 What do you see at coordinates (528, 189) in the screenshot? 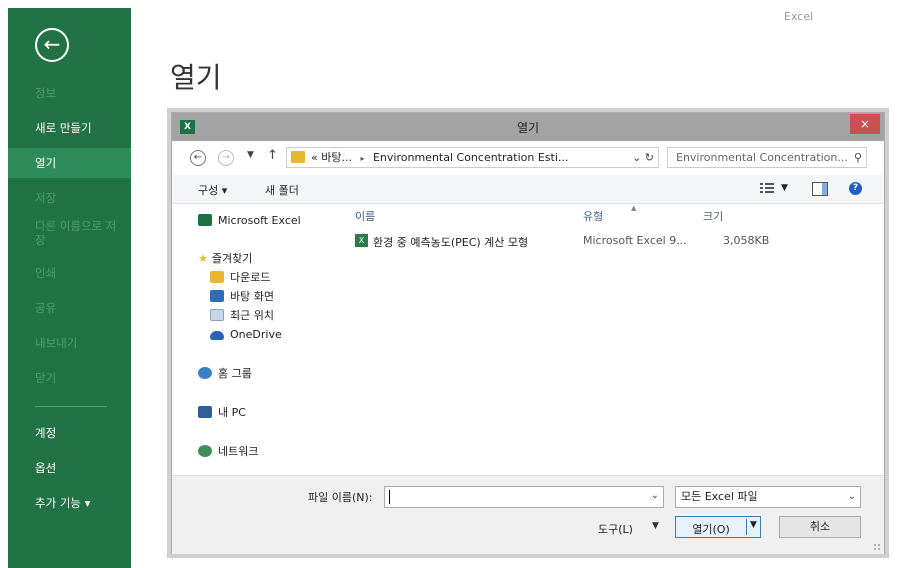
I see `dialog-toolbar: 구성 ▾ 새 폴더 ▼ ?` at bounding box center [528, 189].